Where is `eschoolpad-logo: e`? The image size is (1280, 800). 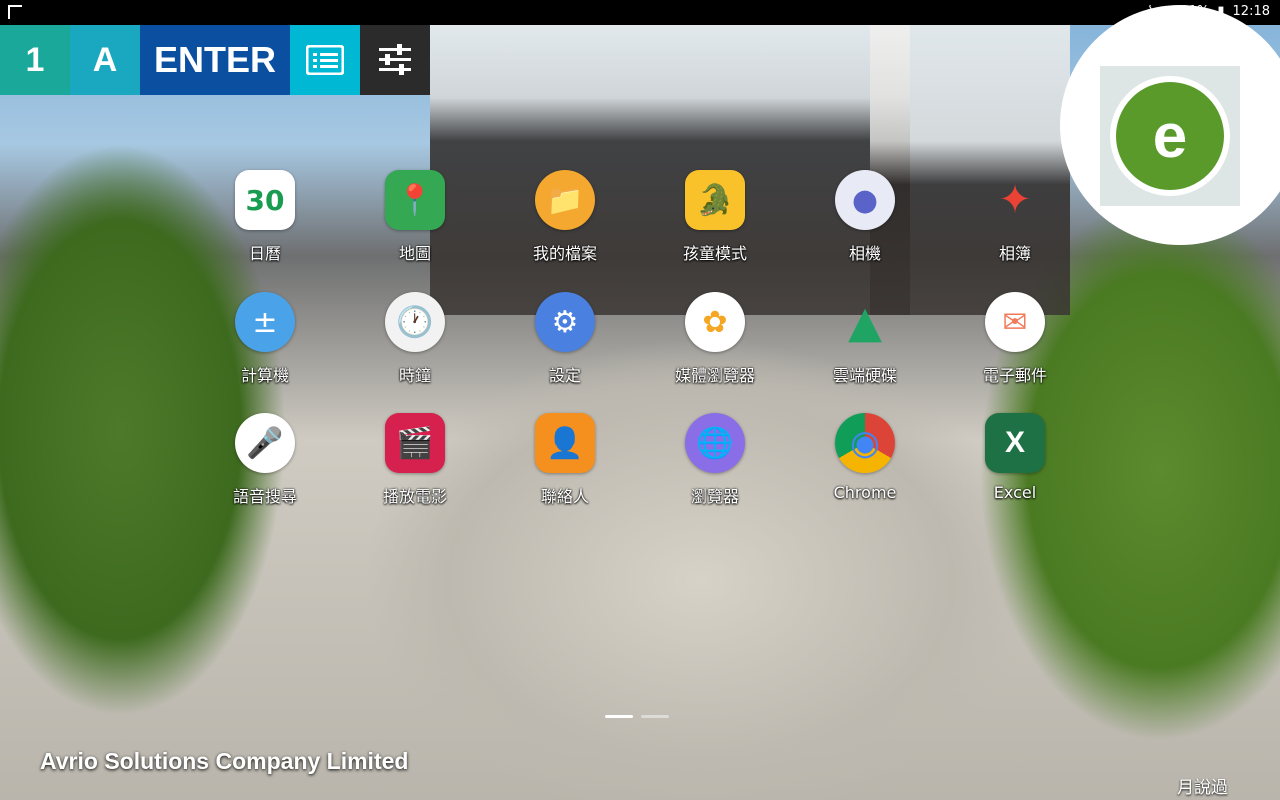 eschoolpad-logo: e is located at coordinates (1170, 136).